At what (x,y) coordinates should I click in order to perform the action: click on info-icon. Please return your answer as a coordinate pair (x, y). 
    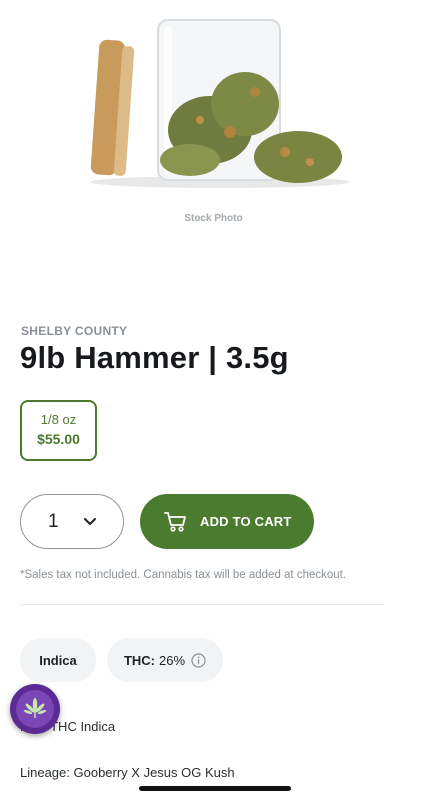
    Looking at the image, I should click on (198, 660).